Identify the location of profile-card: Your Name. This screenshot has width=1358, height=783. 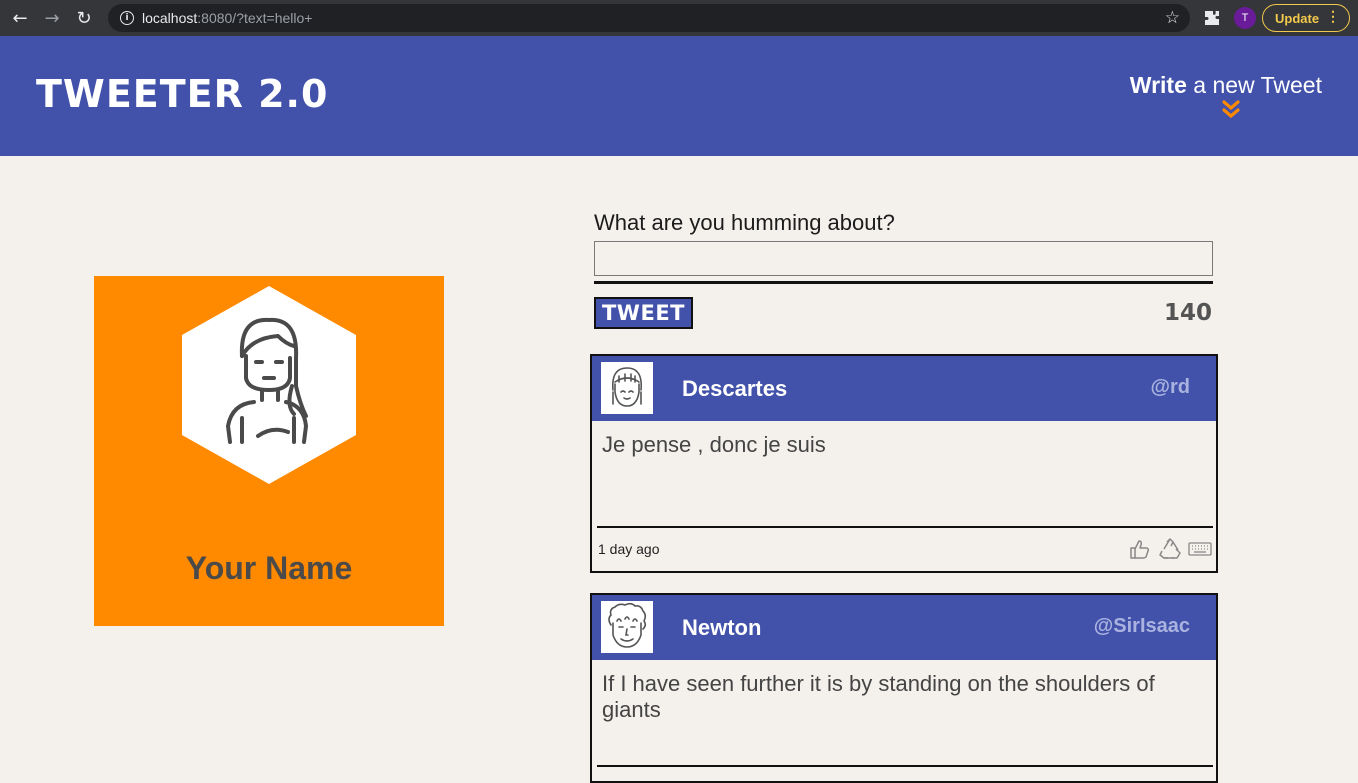
(269, 451).